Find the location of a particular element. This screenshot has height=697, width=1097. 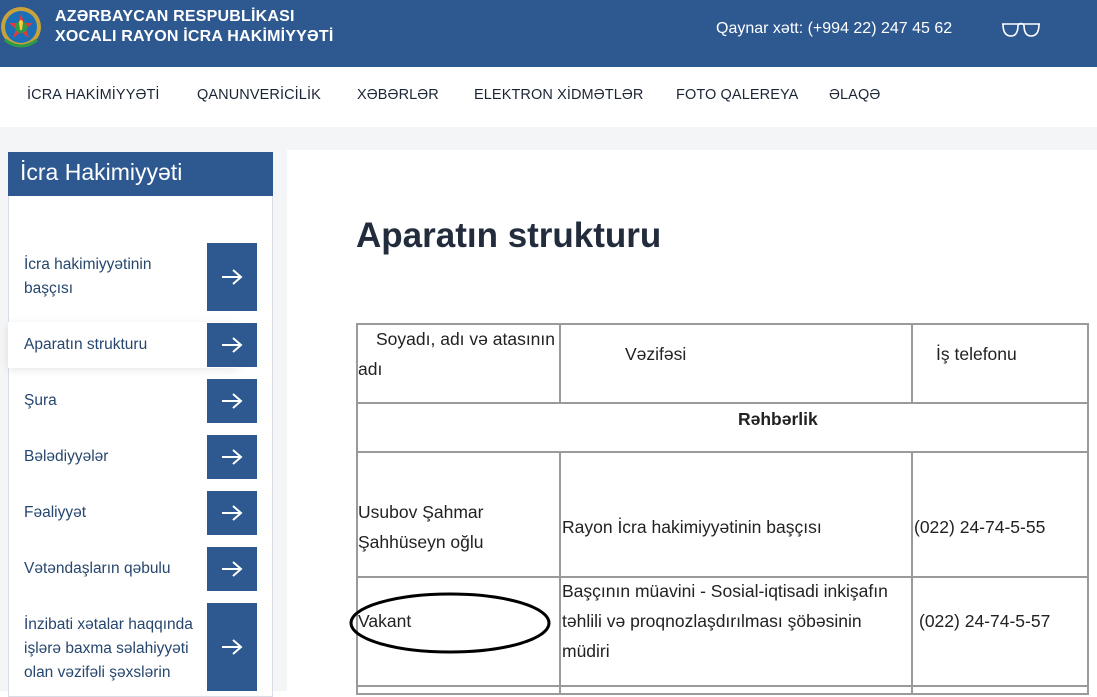

page-title: Aparatın strukturu is located at coordinates (509, 235).